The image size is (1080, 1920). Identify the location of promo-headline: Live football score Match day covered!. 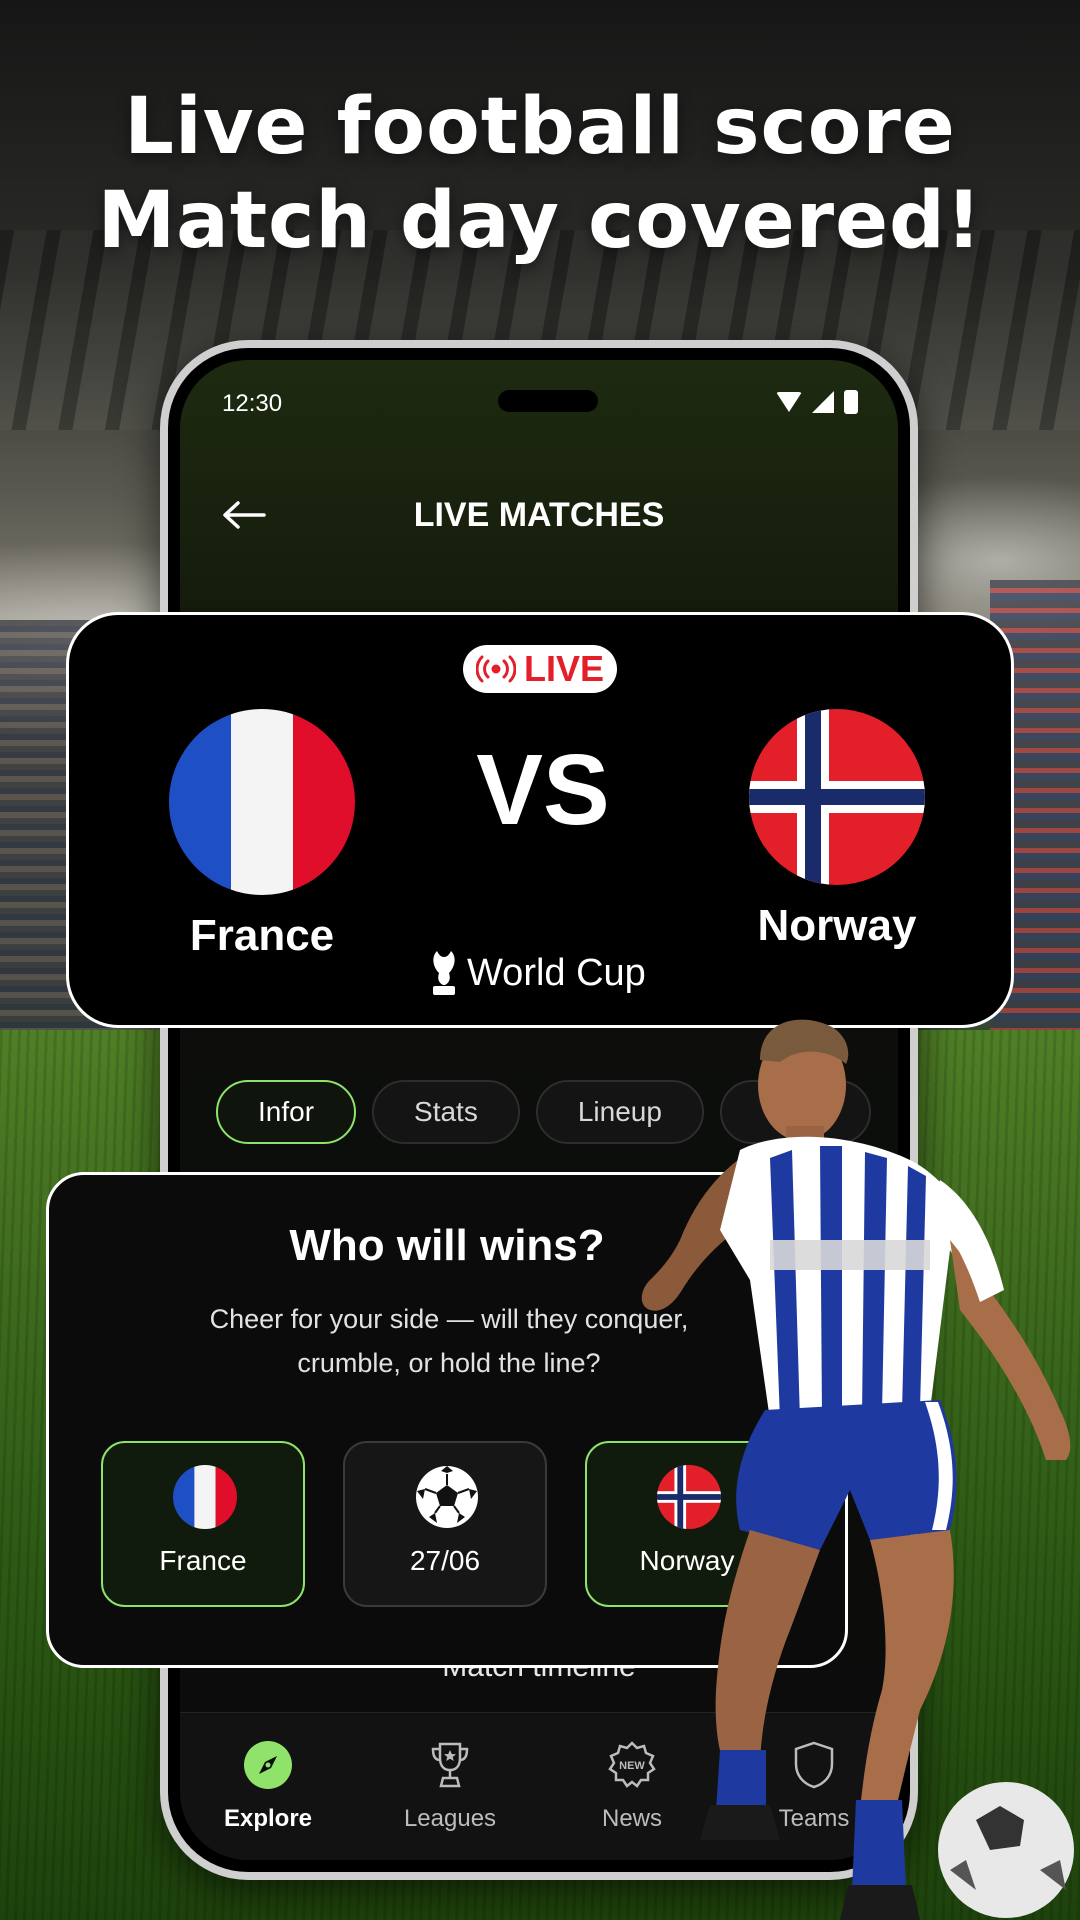
(540, 174).